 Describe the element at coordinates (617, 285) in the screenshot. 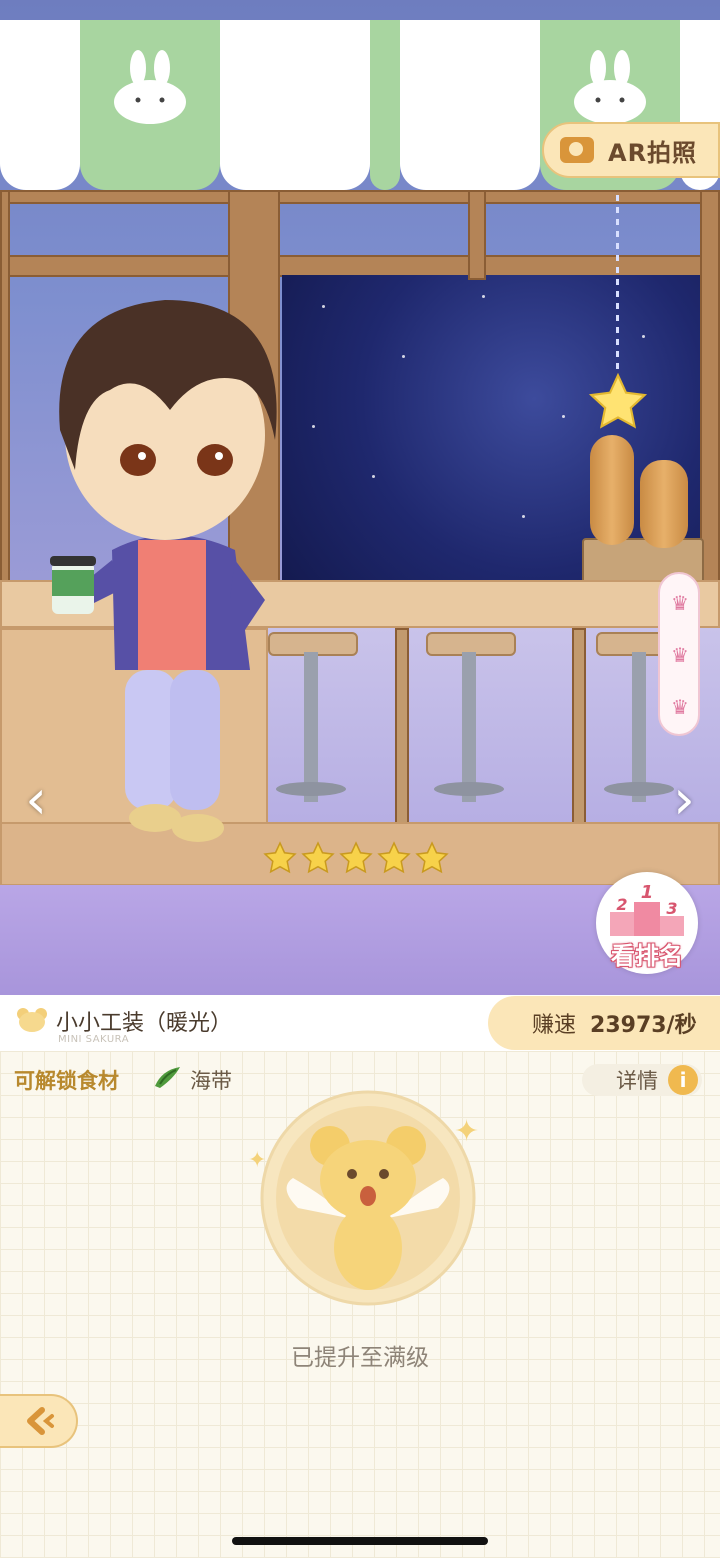

I see `star-string` at that location.